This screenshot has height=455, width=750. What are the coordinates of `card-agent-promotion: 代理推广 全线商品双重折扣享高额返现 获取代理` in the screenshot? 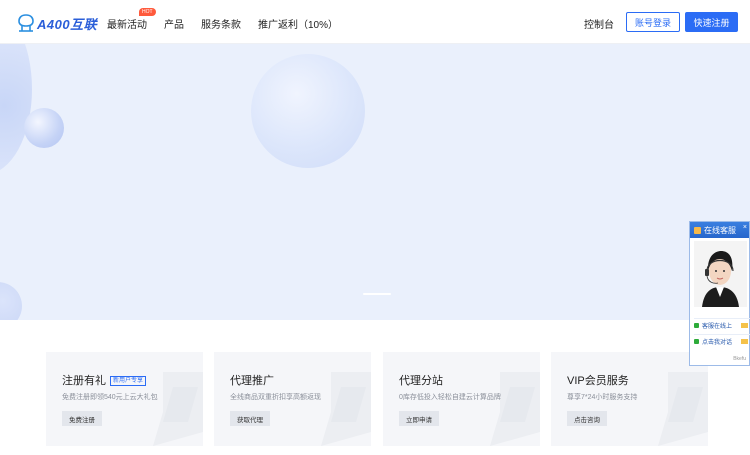 It's located at (292, 399).